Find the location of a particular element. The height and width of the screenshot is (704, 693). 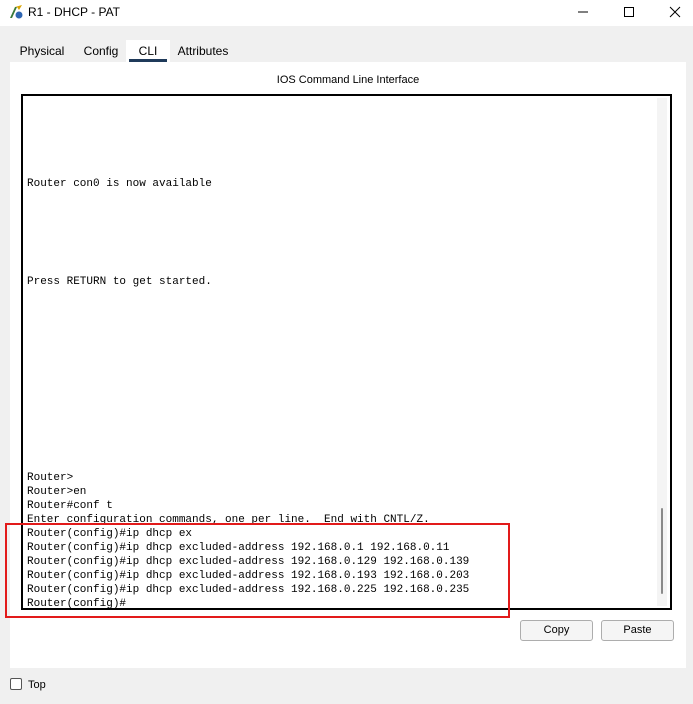

maximize-button is located at coordinates (629, 12).